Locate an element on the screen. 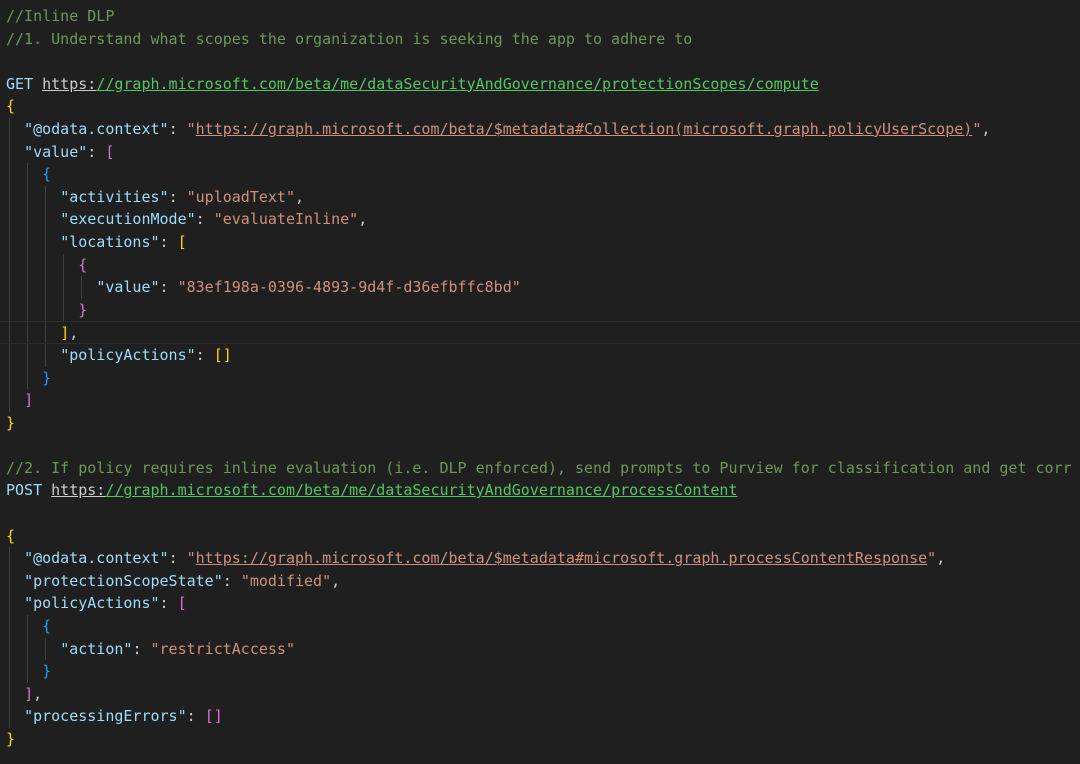 This screenshot has width=1080, height=764. code-line: "processingErrors": [] is located at coordinates (540, 716).